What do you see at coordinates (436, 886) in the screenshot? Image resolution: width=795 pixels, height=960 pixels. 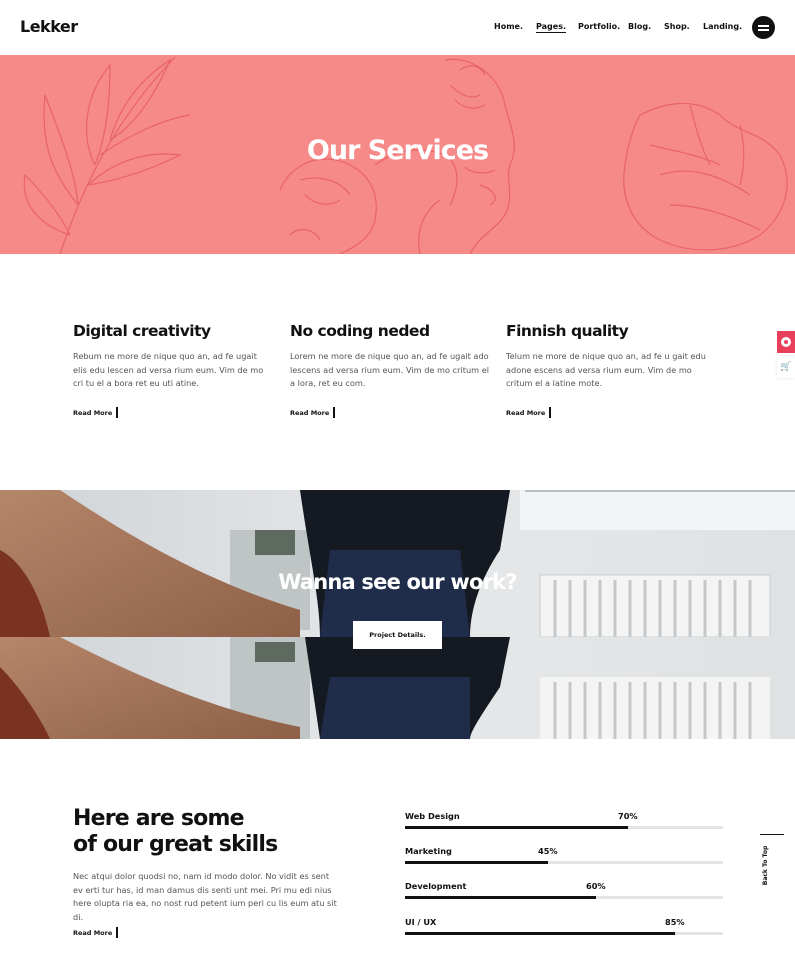 I see `skill-name: Development` at bounding box center [436, 886].